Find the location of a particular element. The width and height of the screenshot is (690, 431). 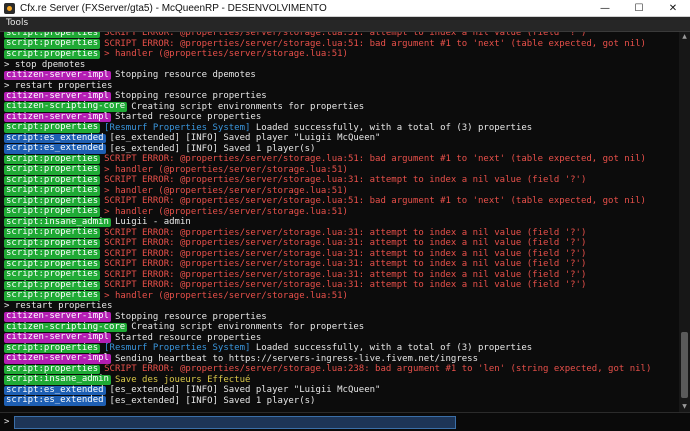

log-message: Stopping resource dpemotes is located at coordinates (185, 75).